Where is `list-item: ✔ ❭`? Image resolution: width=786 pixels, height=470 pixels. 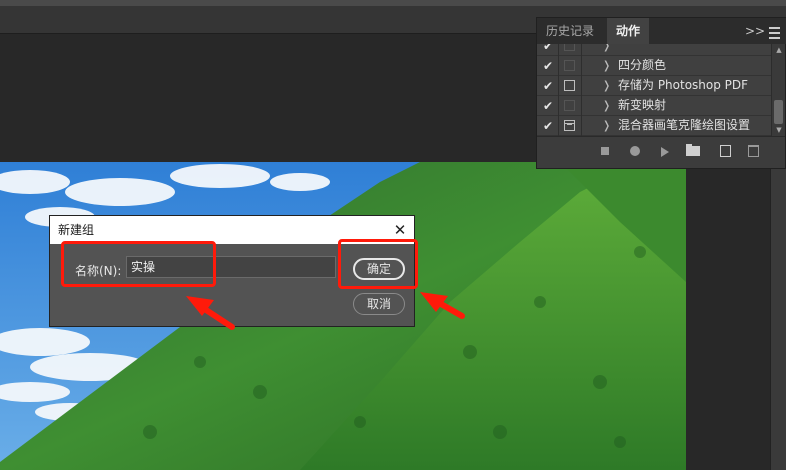 list-item: ✔ ❭ is located at coordinates (654, 50).